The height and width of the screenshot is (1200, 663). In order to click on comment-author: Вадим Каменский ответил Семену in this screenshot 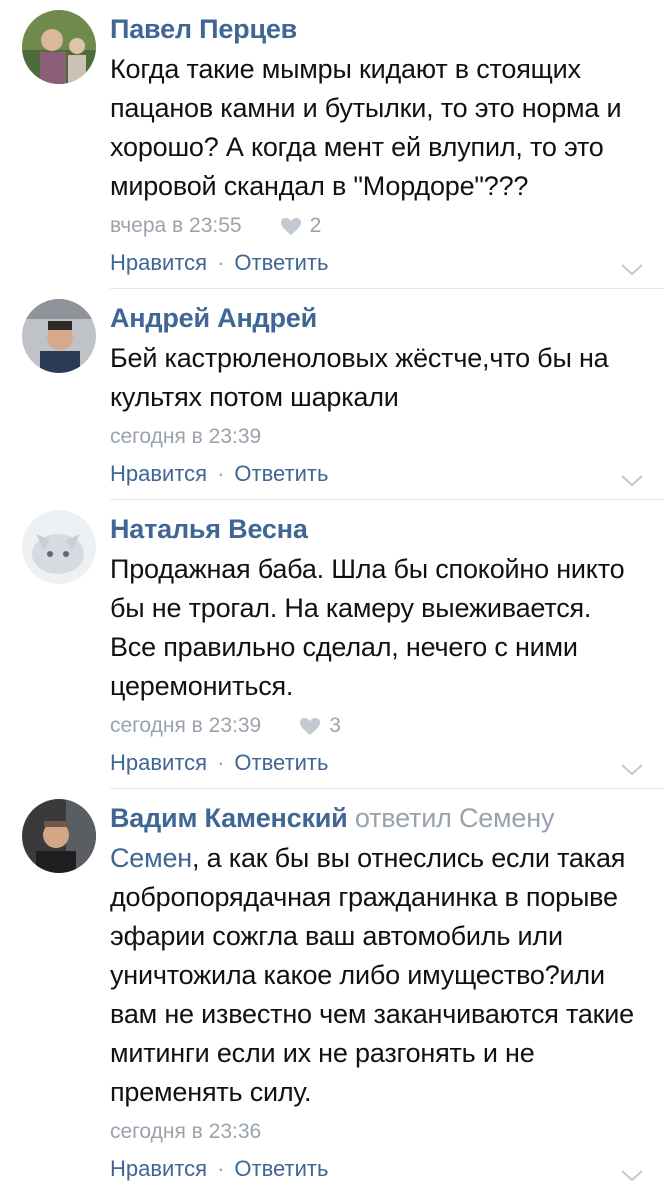, I will do `click(376, 818)`.